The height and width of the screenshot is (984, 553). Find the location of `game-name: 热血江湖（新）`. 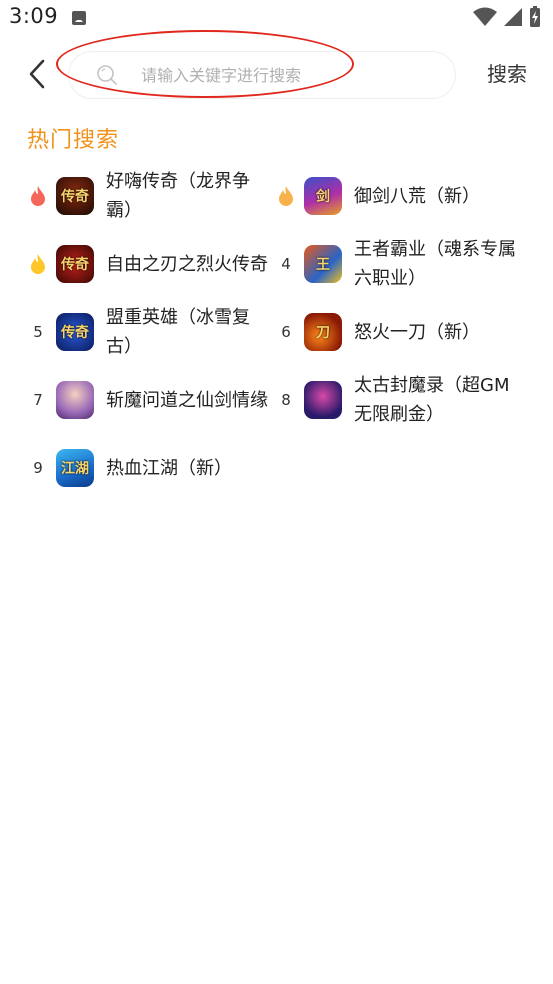

game-name: 热血江湖（新） is located at coordinates (169, 468).